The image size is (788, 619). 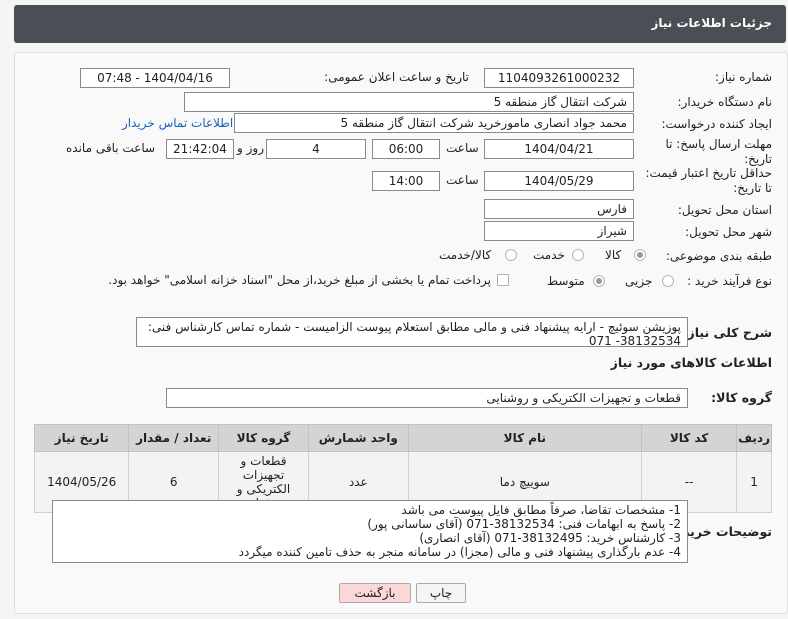 I want to click on days-label: روز و, so click(x=250, y=148).